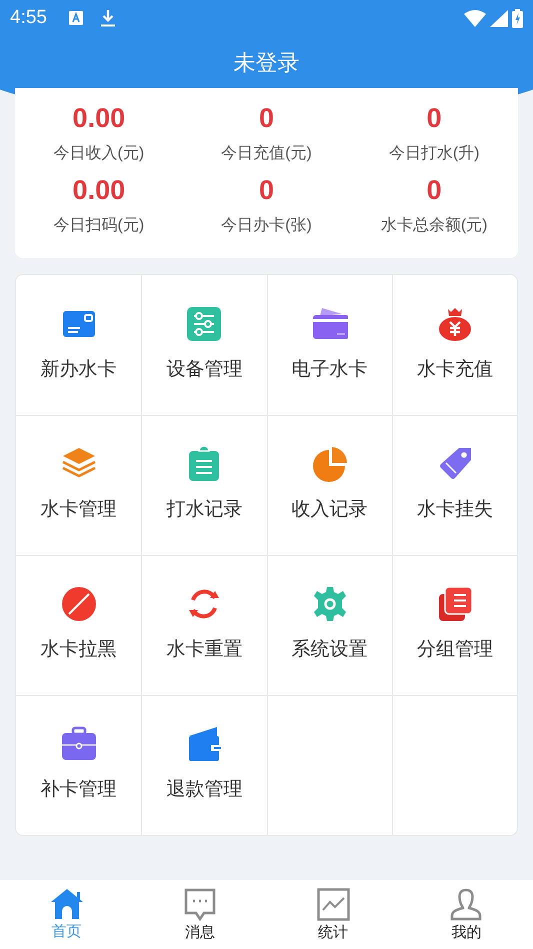 Image resolution: width=533 pixels, height=949 pixels. Describe the element at coordinates (75, 18) in the screenshot. I see `keyboard-icon` at that location.